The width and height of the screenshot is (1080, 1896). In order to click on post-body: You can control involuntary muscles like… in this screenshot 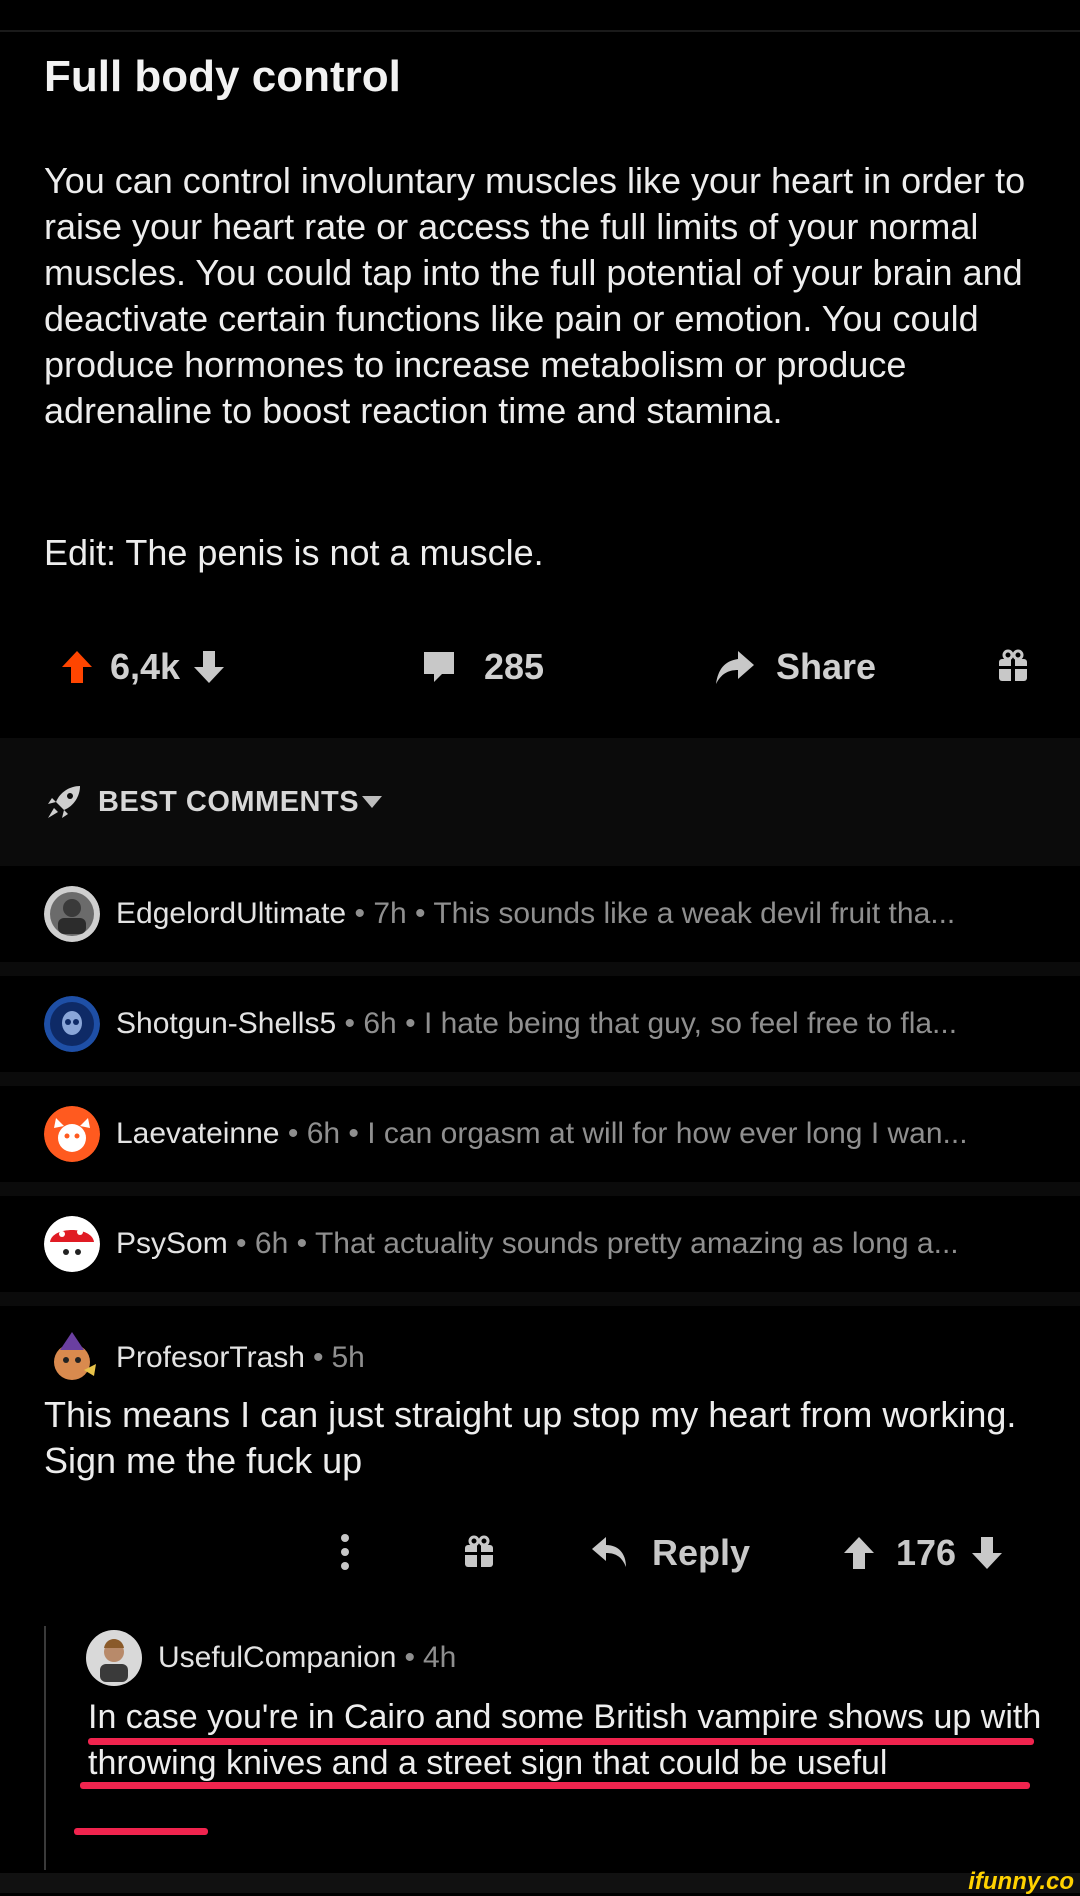, I will do `click(544, 296)`.